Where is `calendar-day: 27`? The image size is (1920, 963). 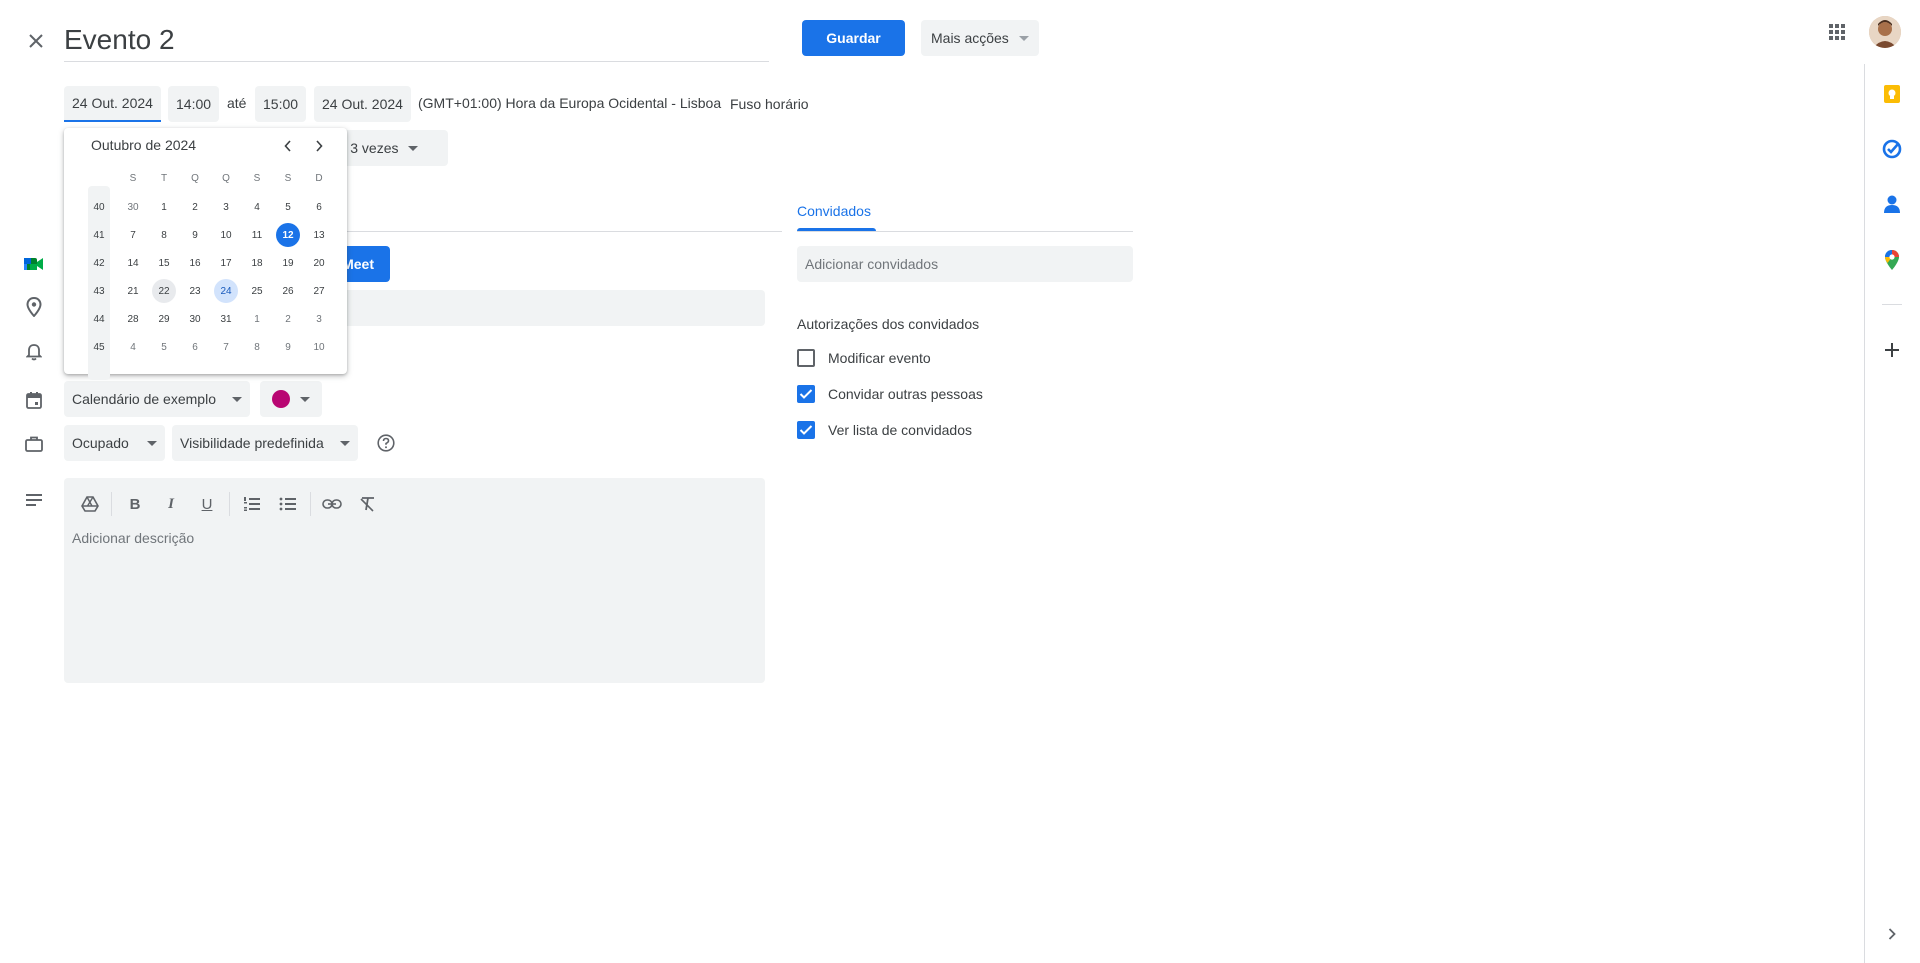 calendar-day: 27 is located at coordinates (319, 291).